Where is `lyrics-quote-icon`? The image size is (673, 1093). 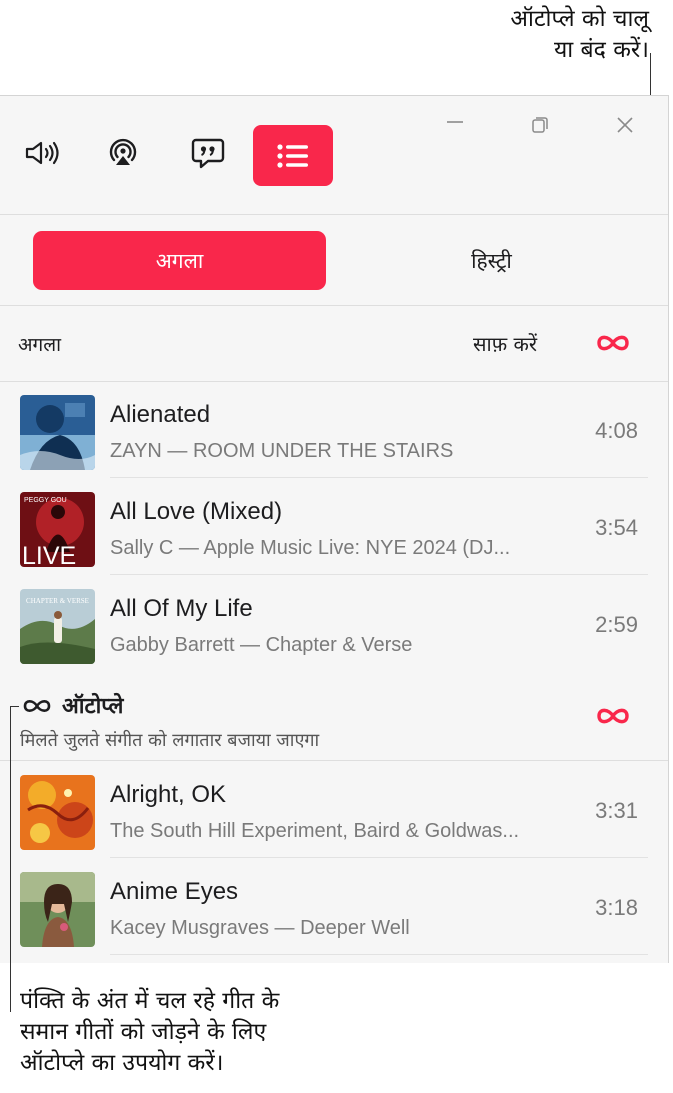
lyrics-quote-icon is located at coordinates (208, 153).